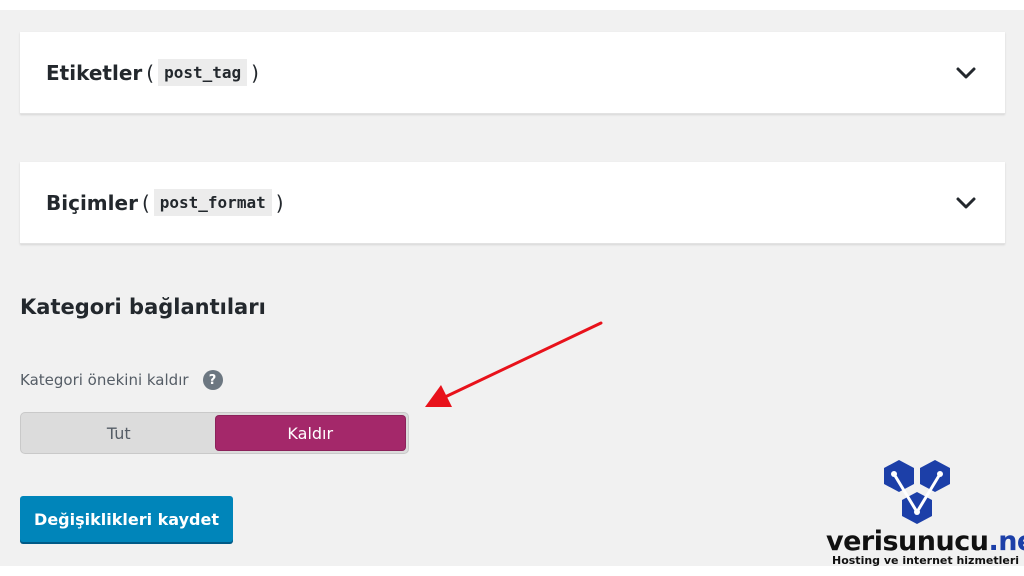 The image size is (1024, 576). I want to click on accordion-etiketler: Etiketler ( post_tag ), so click(512, 73).